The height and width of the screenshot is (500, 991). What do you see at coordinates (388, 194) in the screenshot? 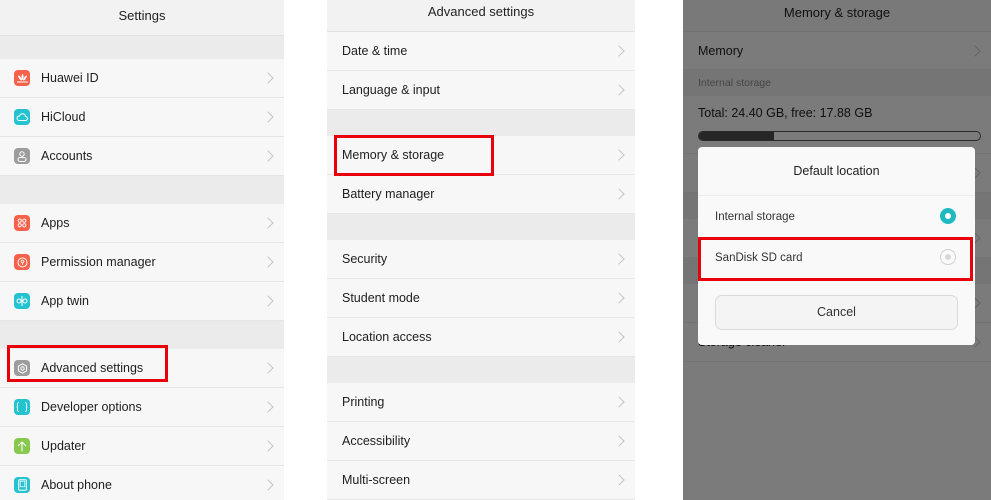
I see `advanced-item-label: Battery manager` at bounding box center [388, 194].